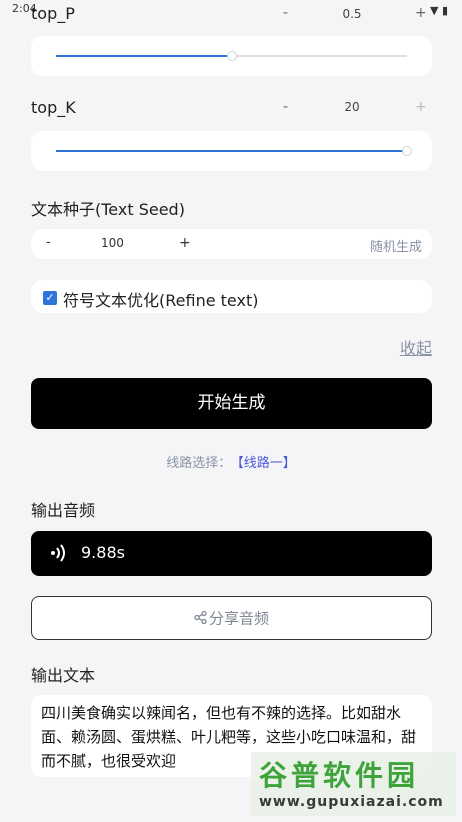 The height and width of the screenshot is (822, 462). I want to click on top-k-slider-track, so click(234, 151).